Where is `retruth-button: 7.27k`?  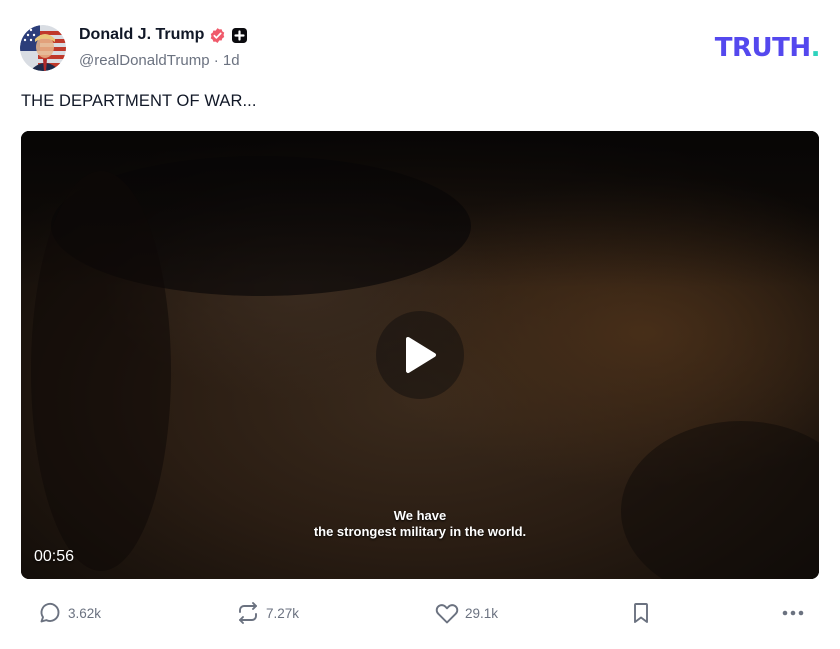 retruth-button: 7.27k is located at coordinates (267, 613).